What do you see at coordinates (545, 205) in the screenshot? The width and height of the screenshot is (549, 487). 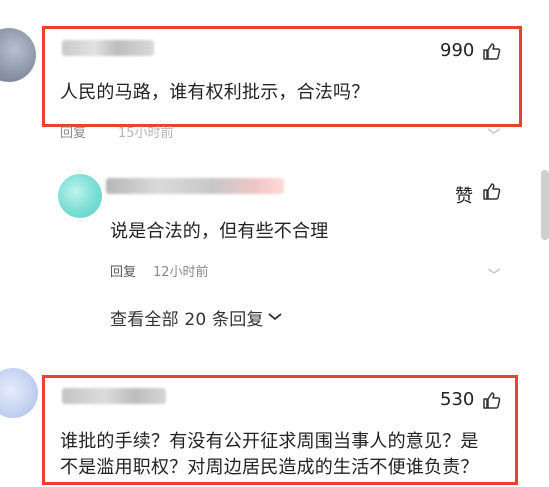 I see `scrollbar` at bounding box center [545, 205].